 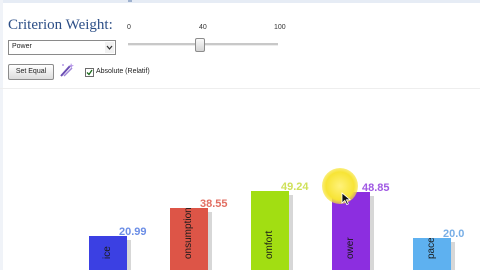 What do you see at coordinates (214, 204) in the screenshot?
I see `bar-value-label: 38.55` at bounding box center [214, 204].